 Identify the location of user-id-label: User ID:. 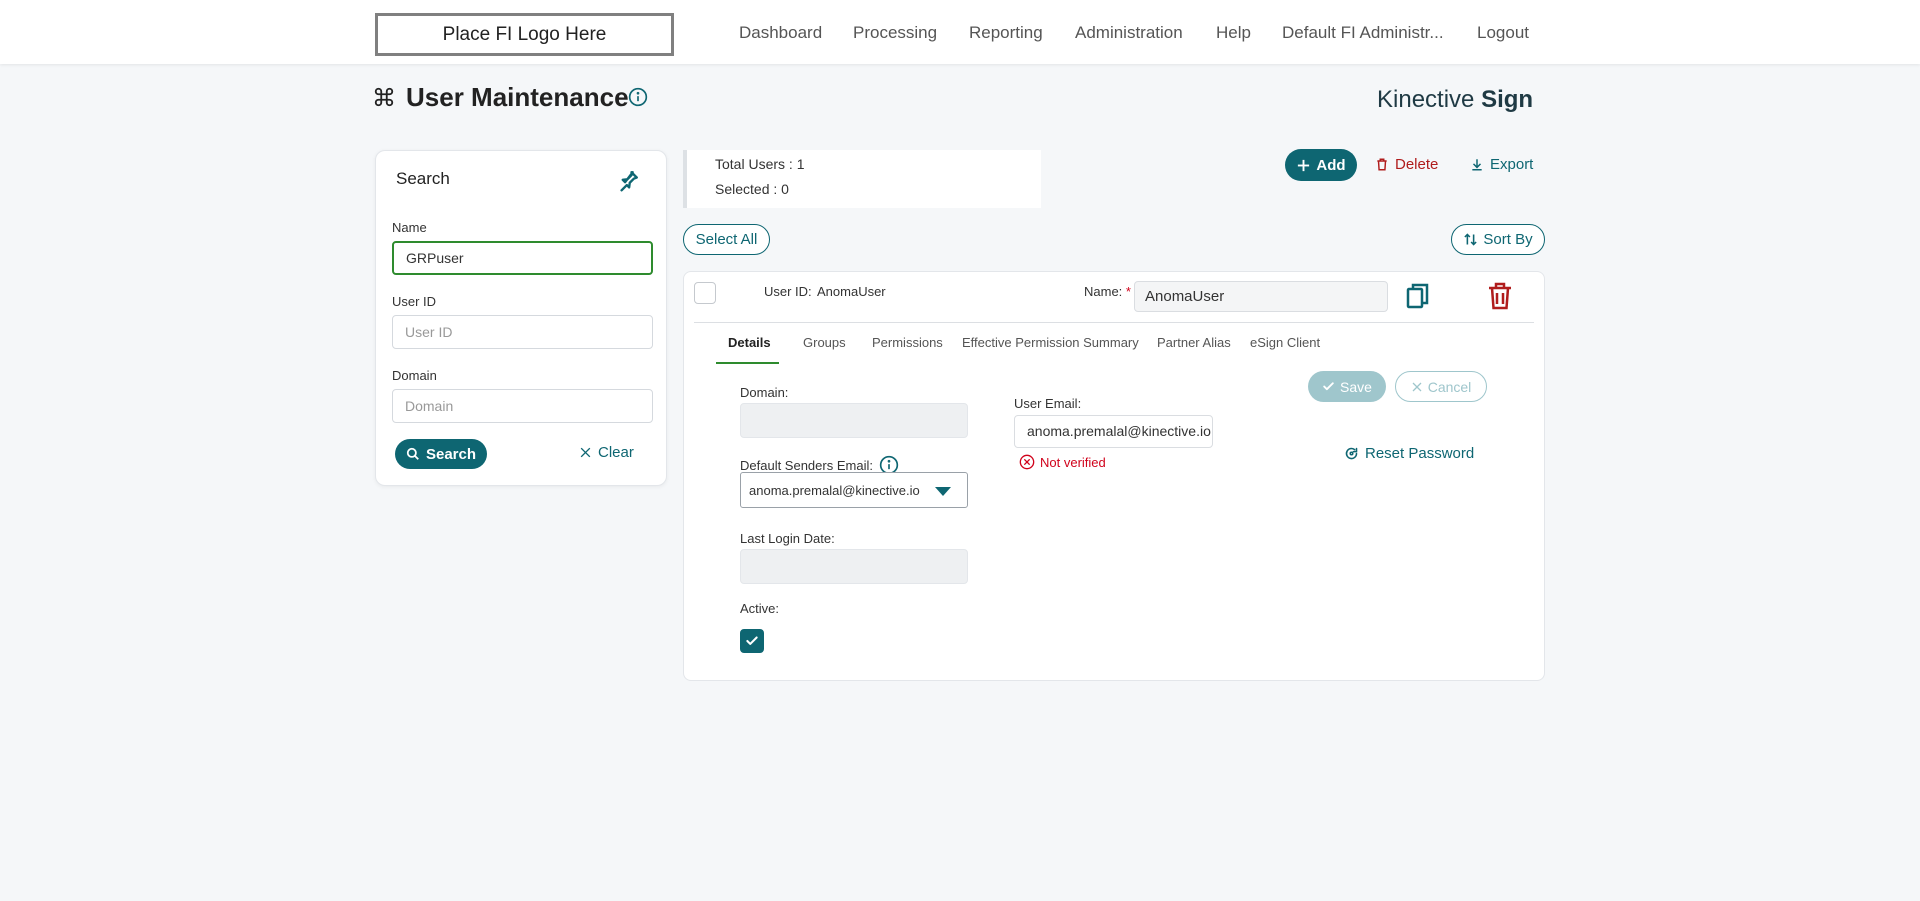
(788, 291).